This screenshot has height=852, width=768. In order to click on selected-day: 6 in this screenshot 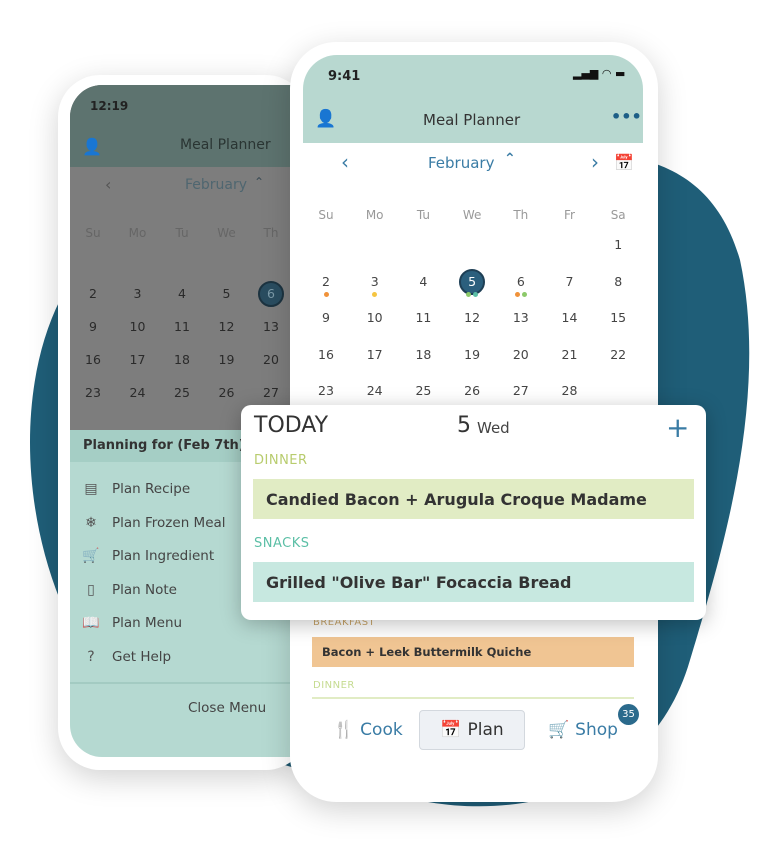, I will do `click(271, 294)`.